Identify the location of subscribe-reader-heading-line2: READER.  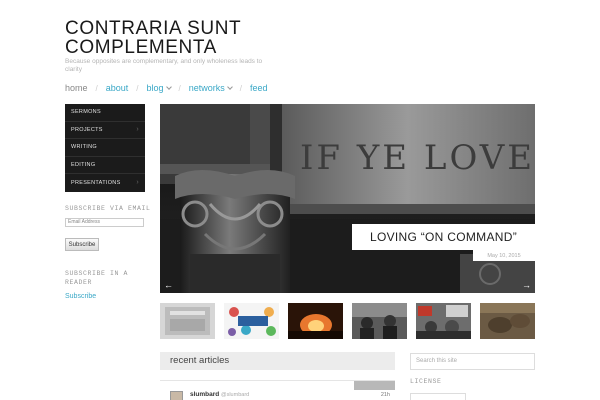
(79, 282).